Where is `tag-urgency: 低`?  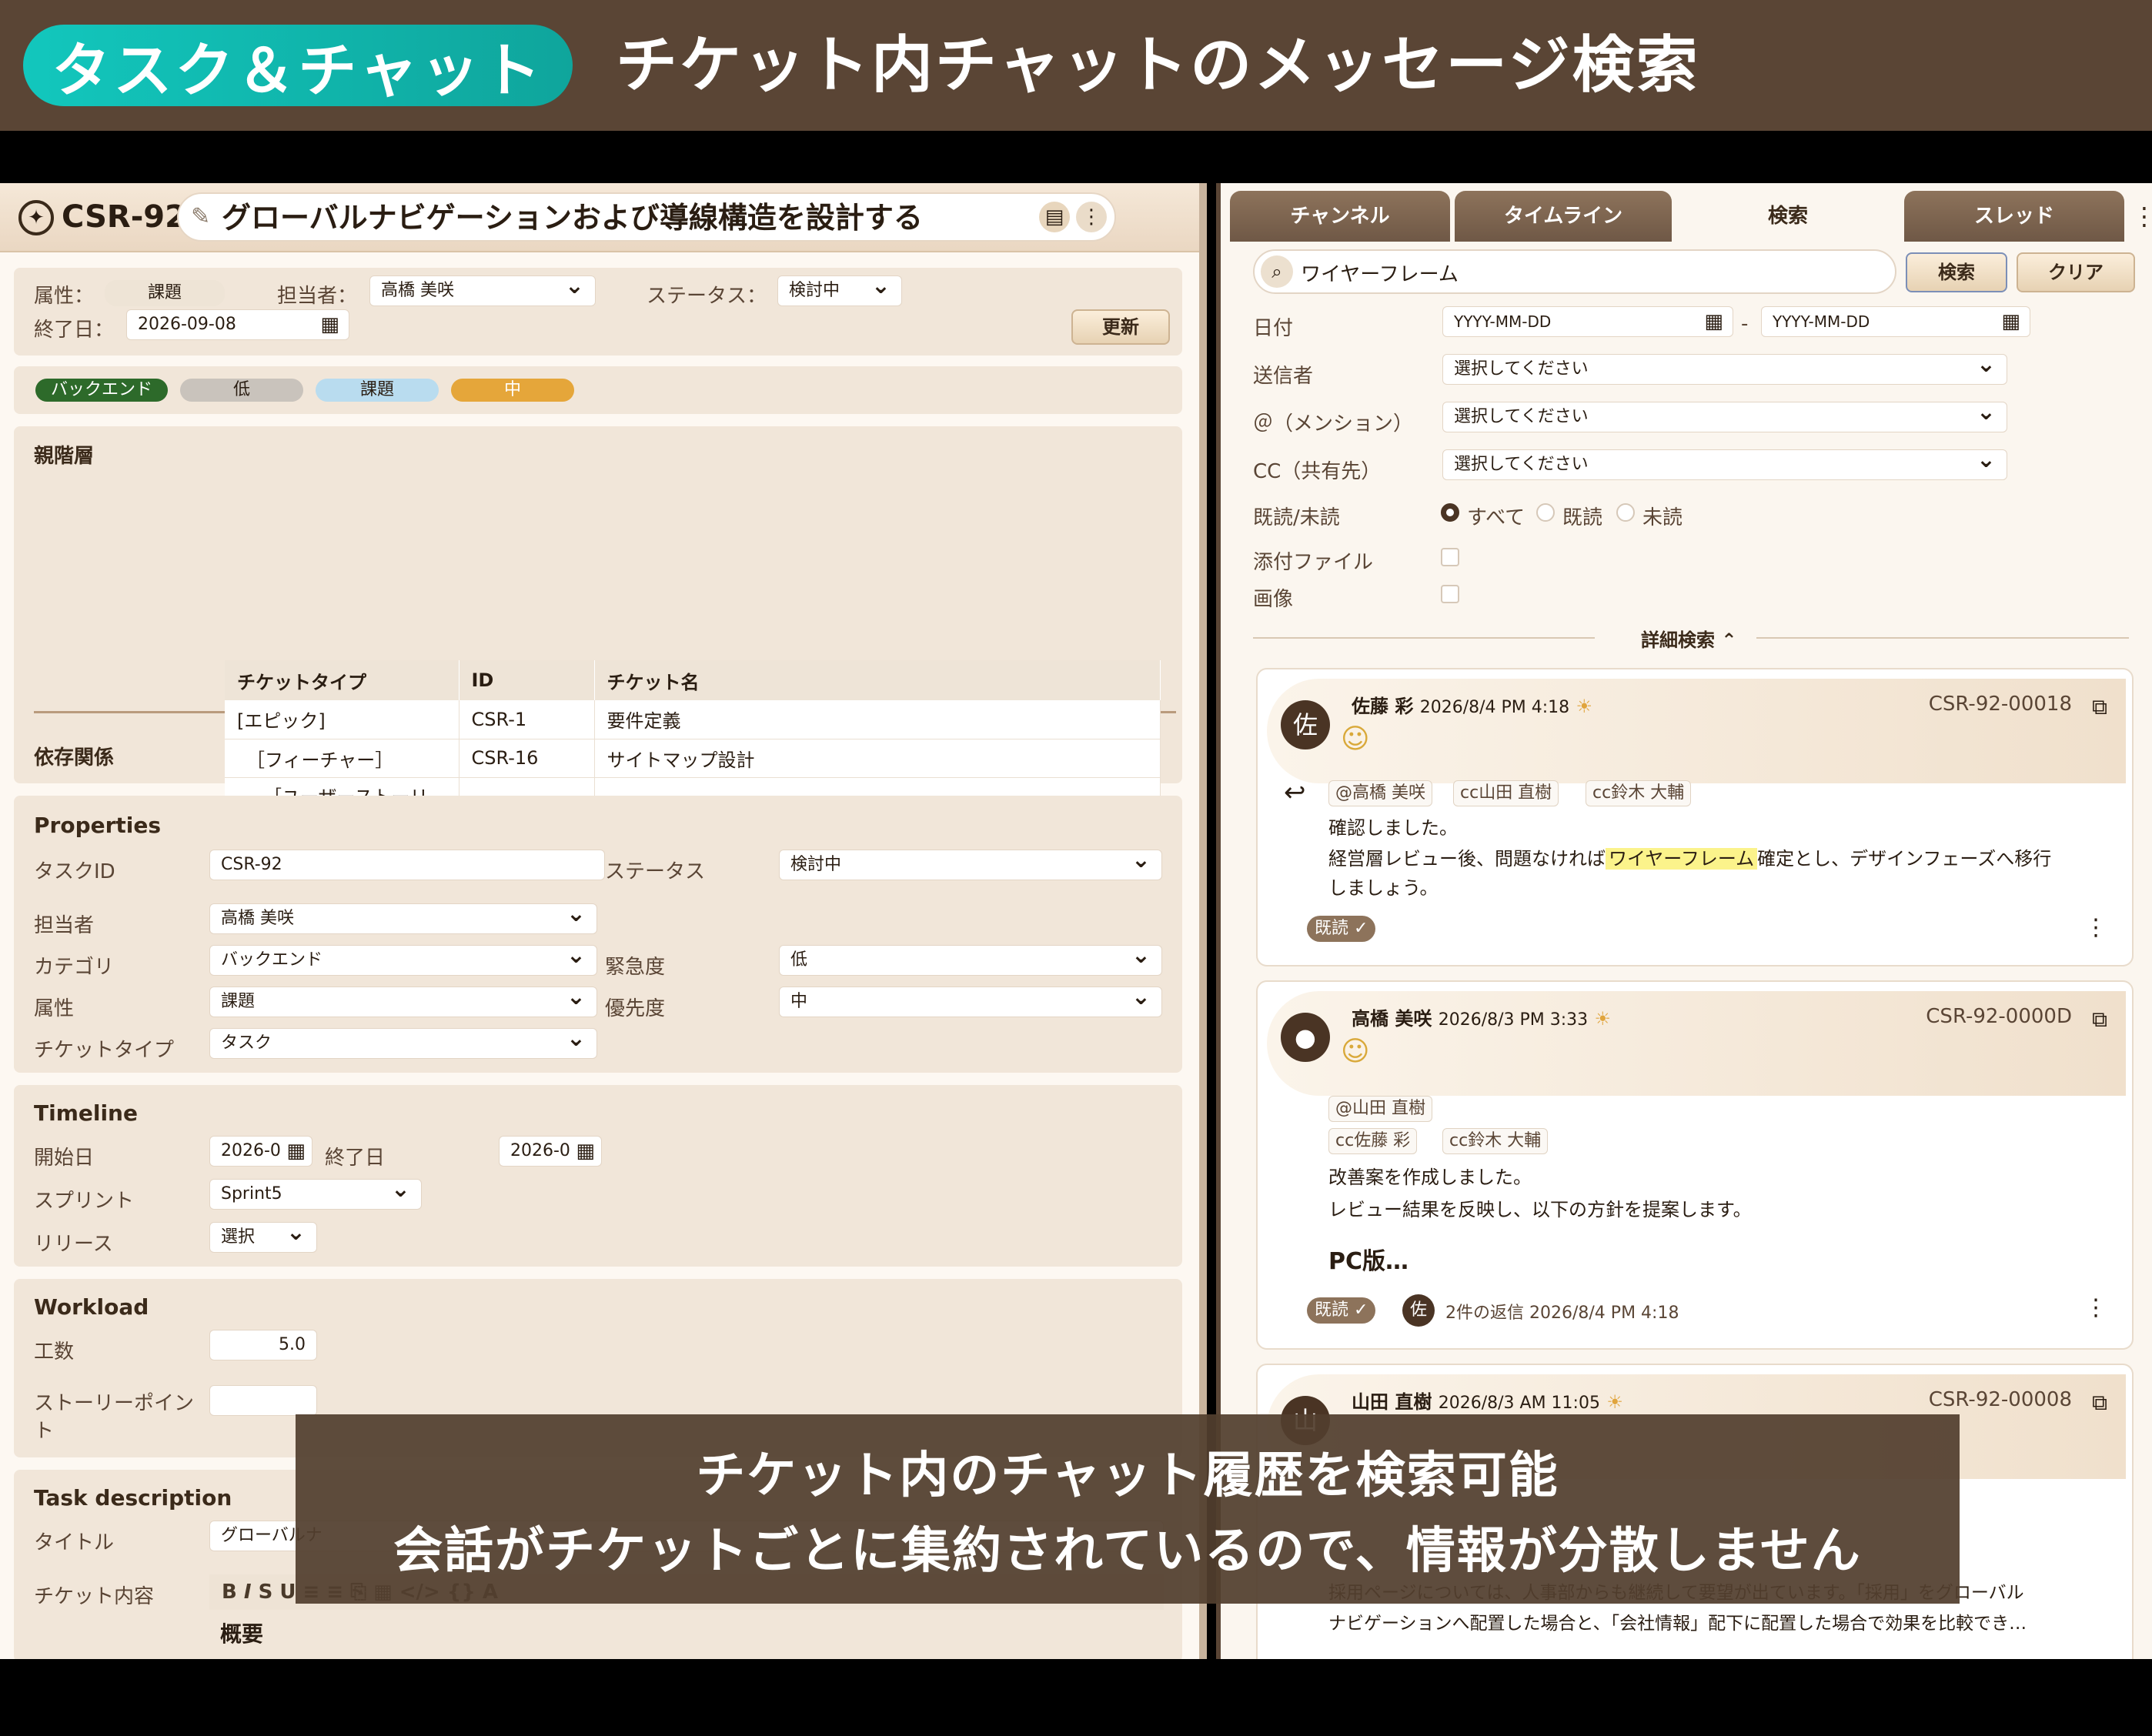
tag-urgency: 低 is located at coordinates (241, 390).